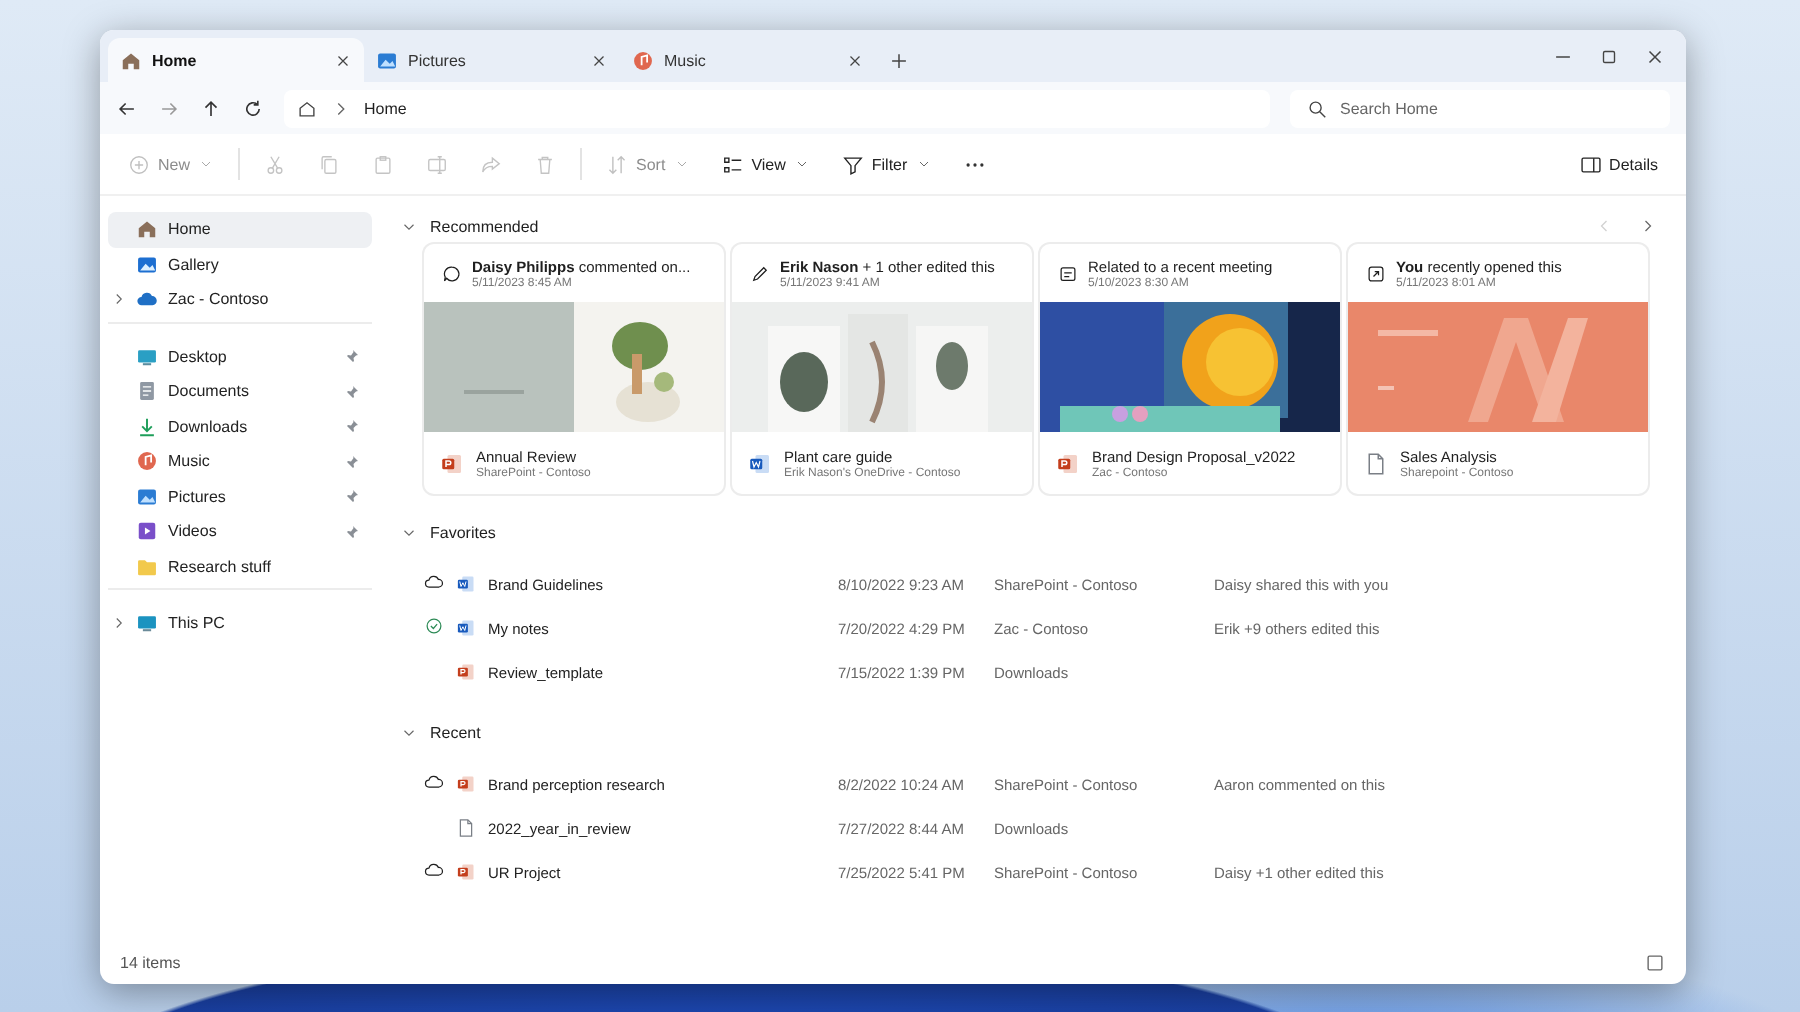 The image size is (1800, 1012). Describe the element at coordinates (147, 391) in the screenshot. I see `document-icon` at that location.